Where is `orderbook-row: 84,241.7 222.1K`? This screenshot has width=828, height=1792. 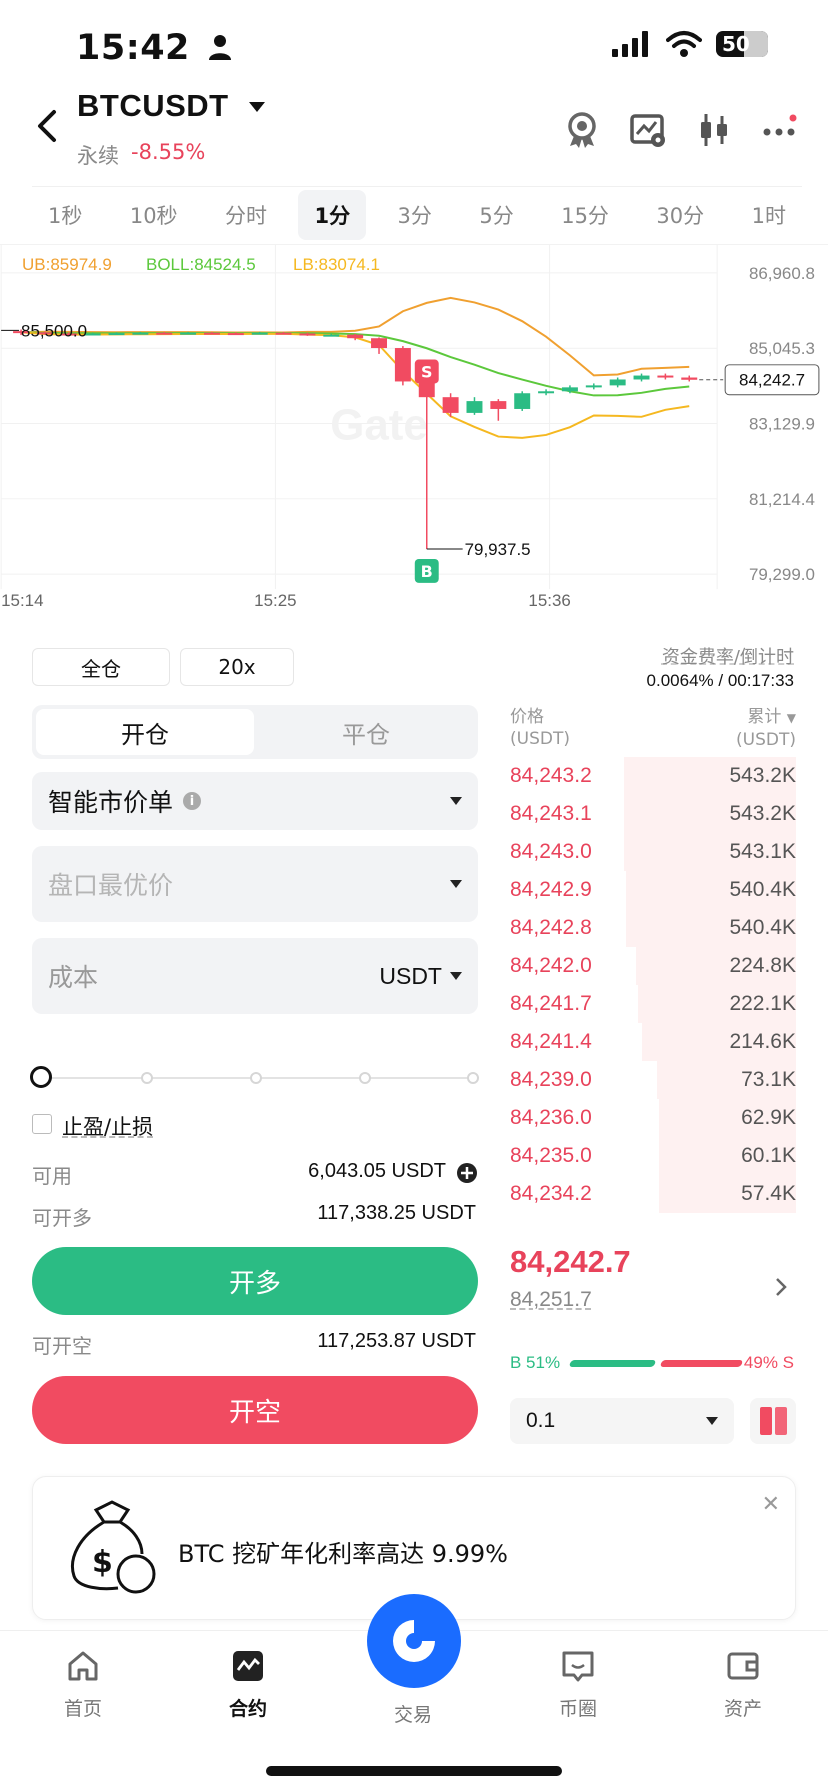
orderbook-row: 84,241.7 222.1K is located at coordinates (653, 1004).